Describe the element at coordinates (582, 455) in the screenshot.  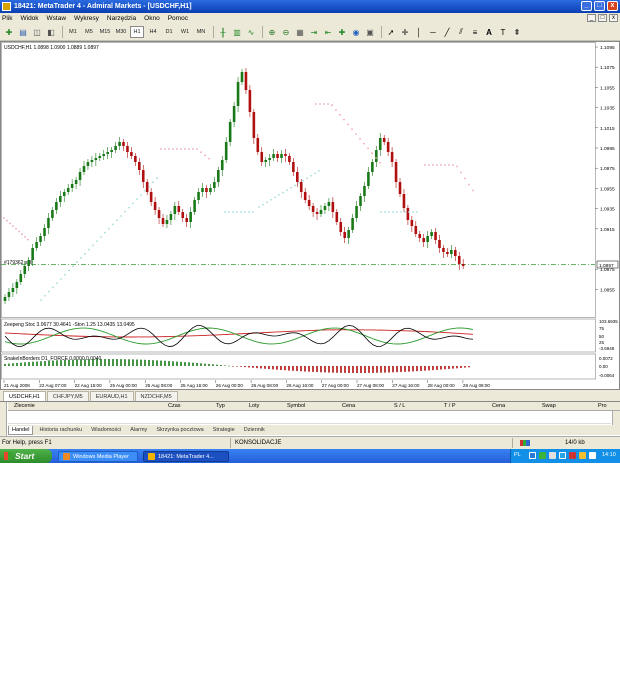
I see `tray-updates-icon` at that location.